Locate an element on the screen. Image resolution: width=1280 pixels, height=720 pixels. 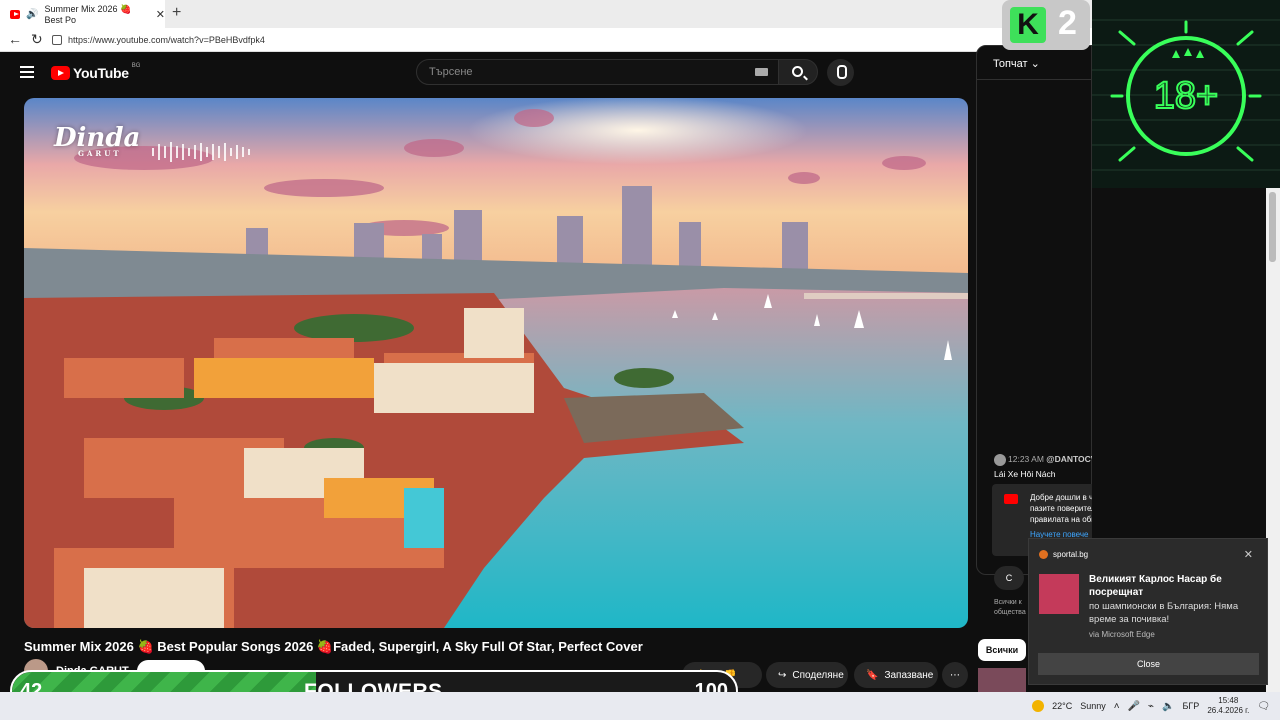
site-info-icon is located at coordinates (57, 40).